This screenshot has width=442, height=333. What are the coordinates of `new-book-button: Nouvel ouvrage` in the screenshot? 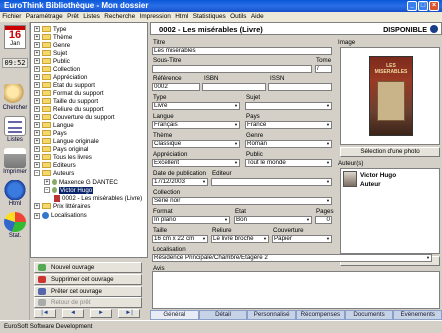 It's located at (88, 267).